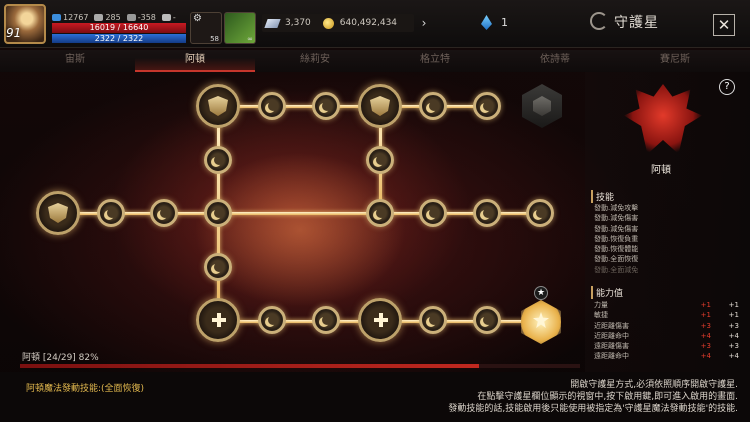 The height and width of the screenshot is (422, 750). What do you see at coordinates (368, 23) in the screenshot?
I see `gold-count: 640,492,434` at bounding box center [368, 23].